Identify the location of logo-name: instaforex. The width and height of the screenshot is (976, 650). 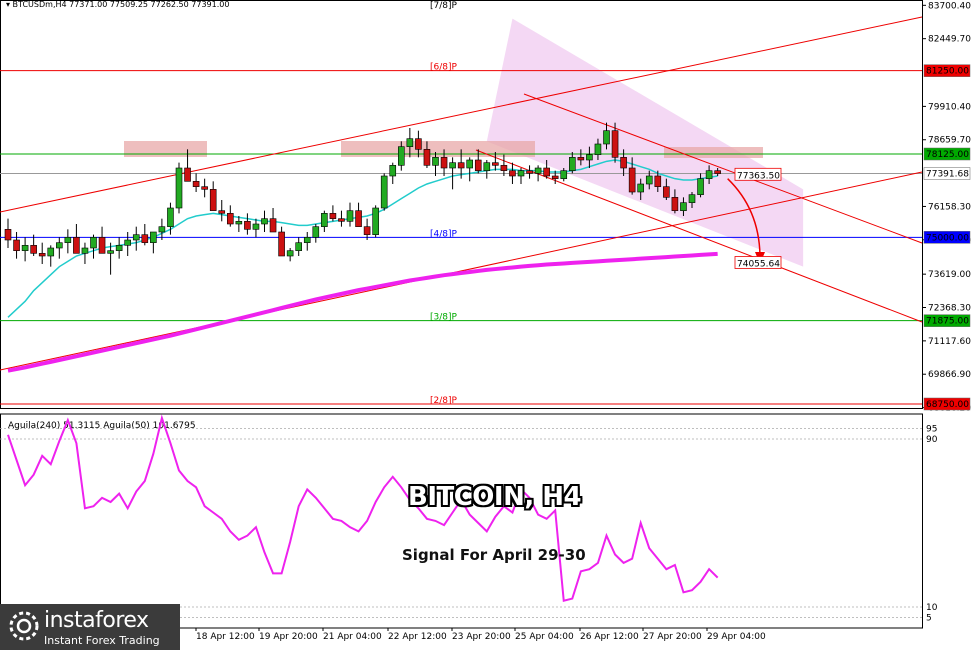
(96, 620).